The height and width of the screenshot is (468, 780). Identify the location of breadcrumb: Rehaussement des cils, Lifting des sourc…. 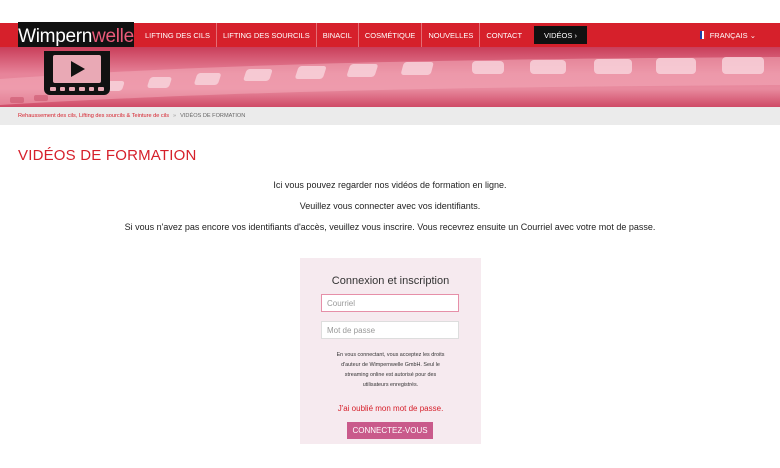
(390, 116).